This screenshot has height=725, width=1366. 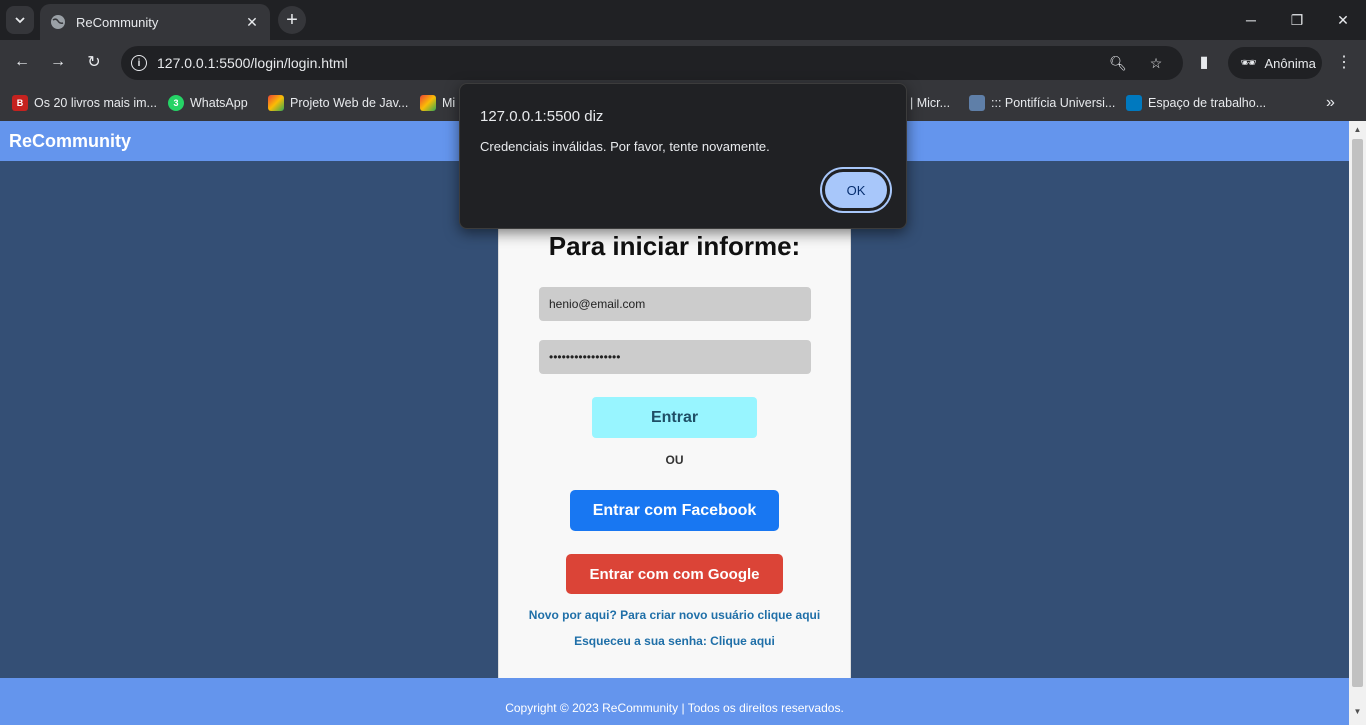 I want to click on or-divider: OU, so click(x=674, y=460).